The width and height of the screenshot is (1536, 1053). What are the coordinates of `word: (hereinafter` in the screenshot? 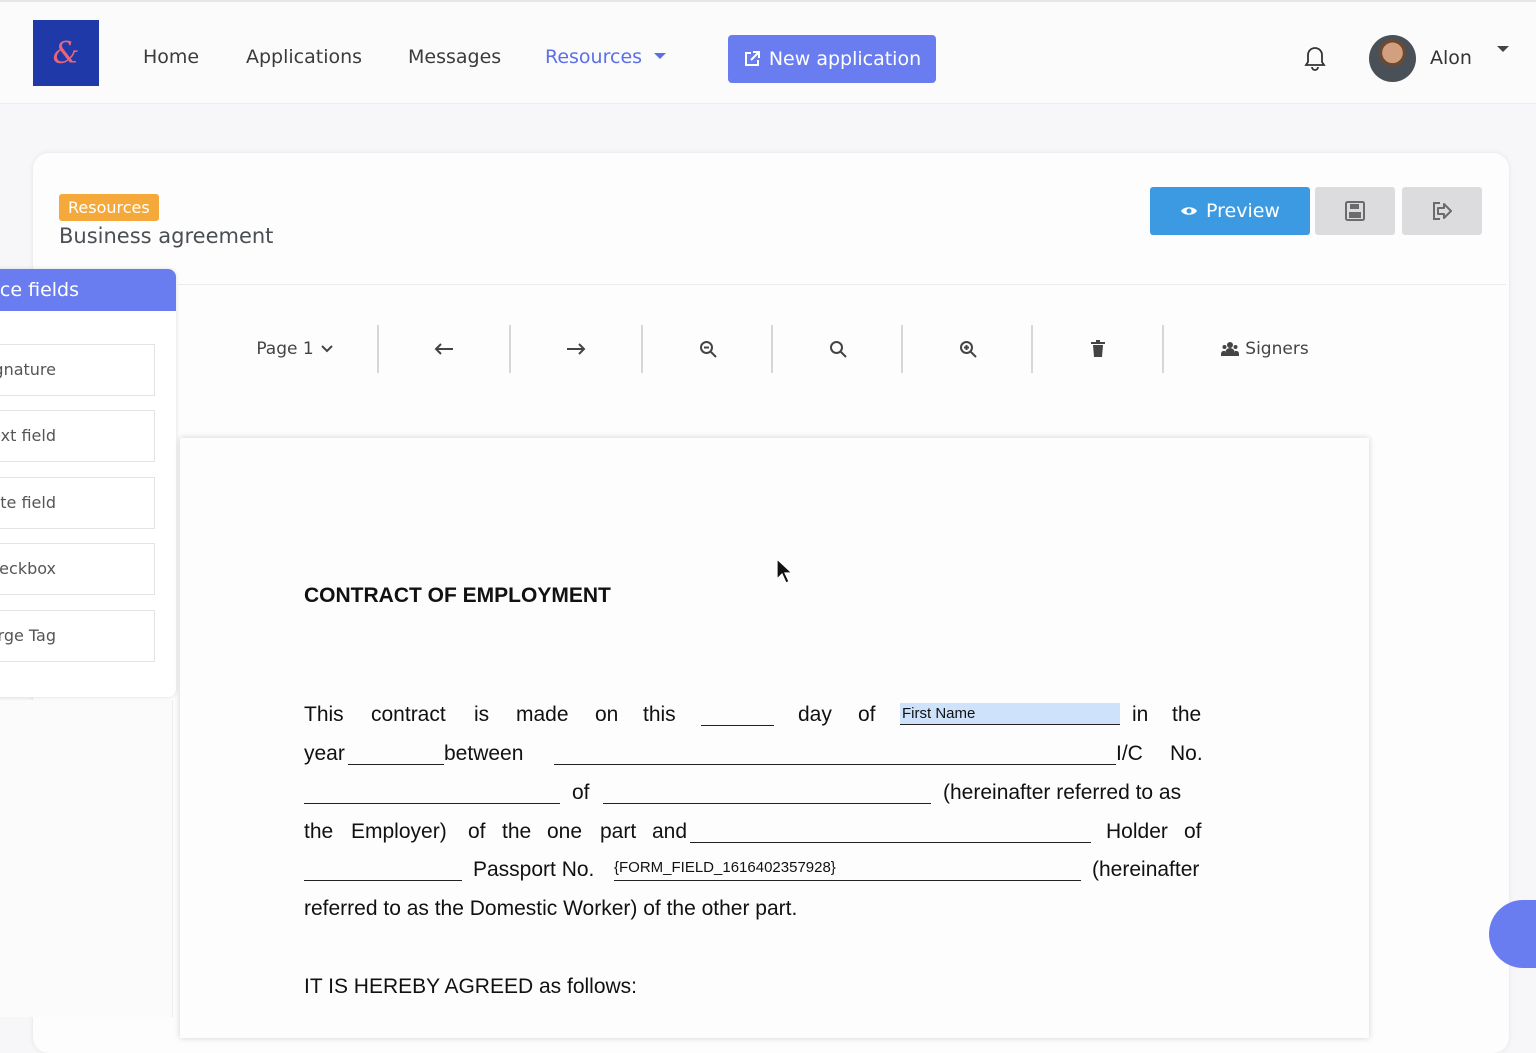 It's located at (1146, 869).